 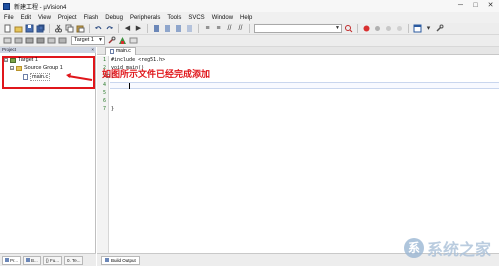 I want to click on file-toolbar: ◀ ▶ ≡ ≡ // // ▼ ▾, so click(x=249, y=29).